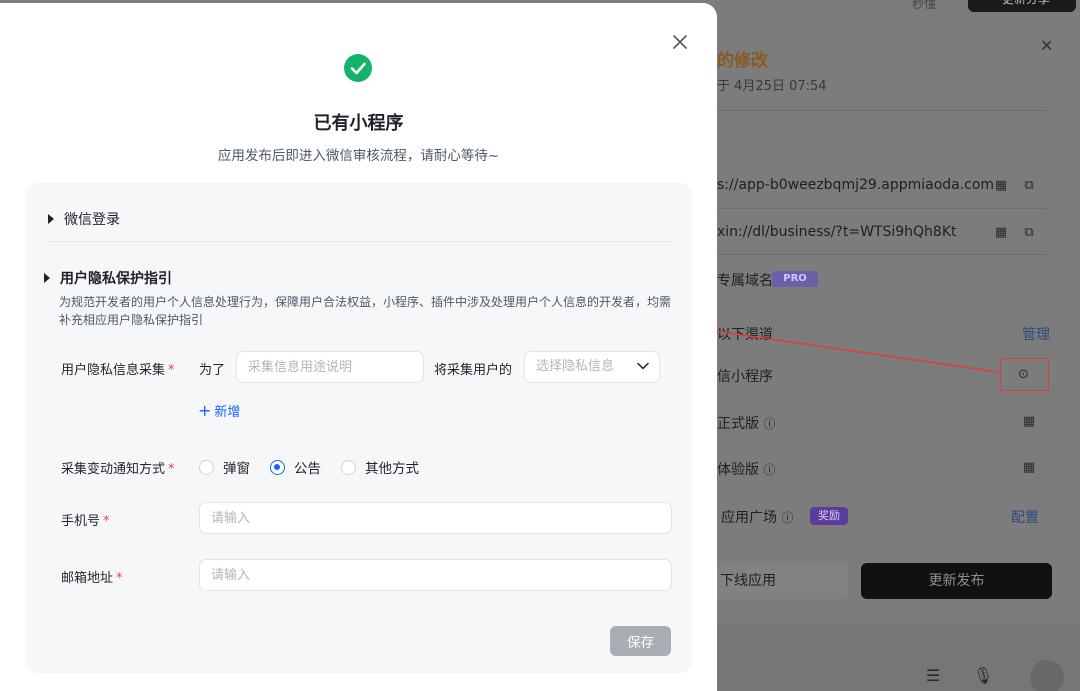 The height and width of the screenshot is (691, 1080). I want to click on phone-input, so click(435, 518).